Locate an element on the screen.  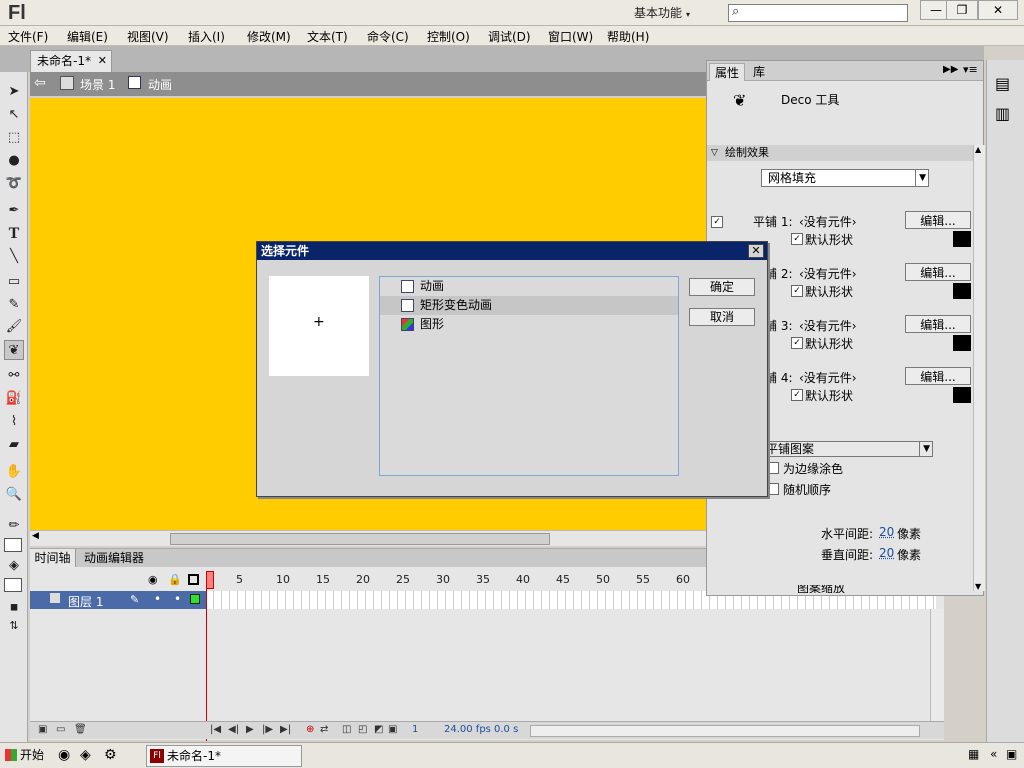
symbol-breadcrumb: 动画 is located at coordinates (160, 84).